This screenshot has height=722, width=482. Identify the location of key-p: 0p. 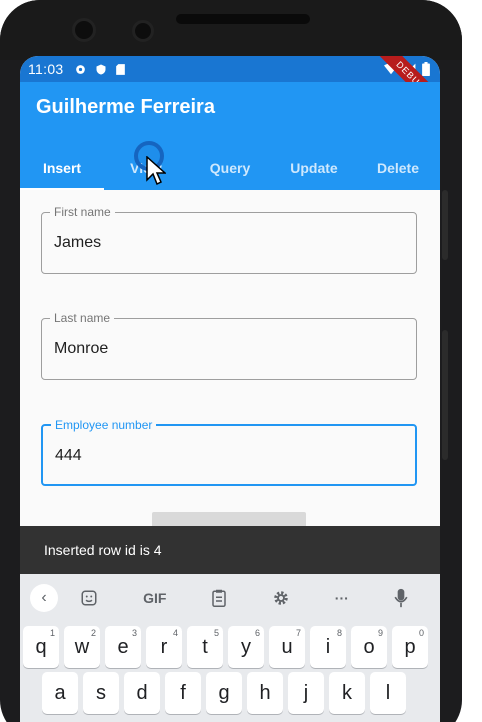
(410, 647).